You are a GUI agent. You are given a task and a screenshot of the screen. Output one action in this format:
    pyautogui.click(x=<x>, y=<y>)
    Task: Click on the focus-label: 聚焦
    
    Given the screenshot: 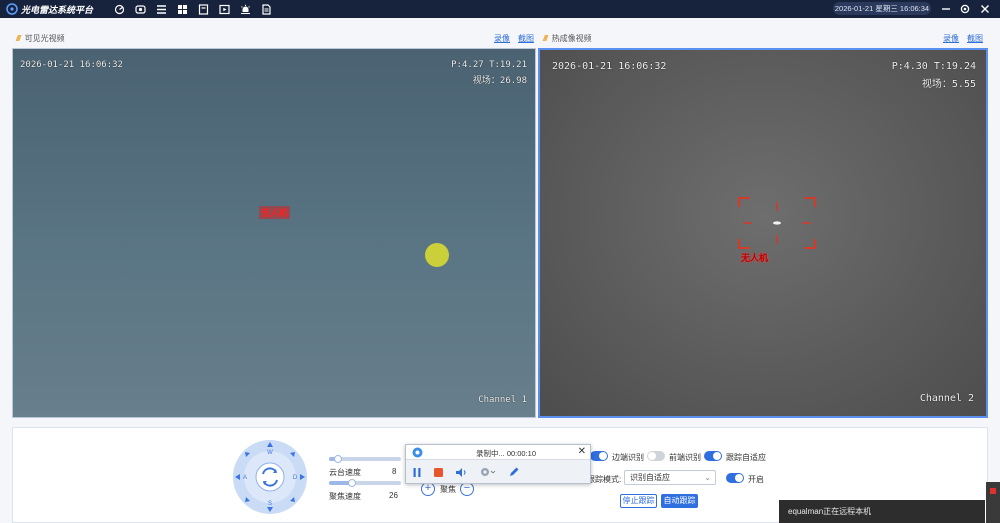 What is the action you would take?
    pyautogui.click(x=448, y=489)
    